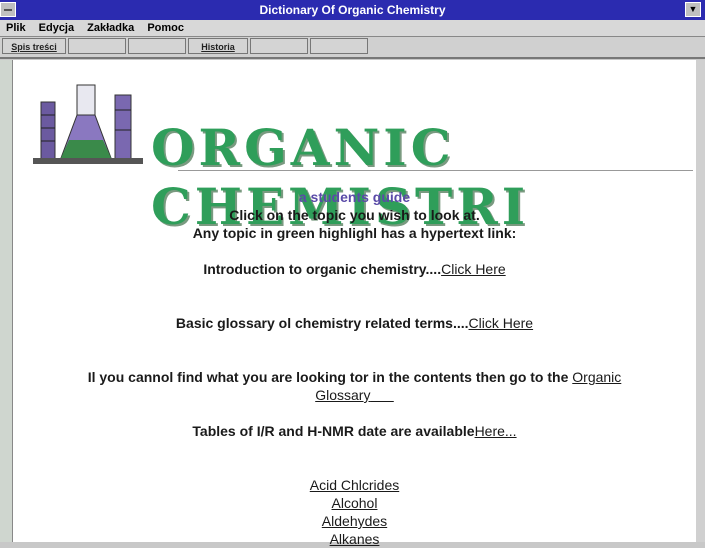  Describe the element at coordinates (16, 28) in the screenshot. I see `menu-plik: Plik` at that location.